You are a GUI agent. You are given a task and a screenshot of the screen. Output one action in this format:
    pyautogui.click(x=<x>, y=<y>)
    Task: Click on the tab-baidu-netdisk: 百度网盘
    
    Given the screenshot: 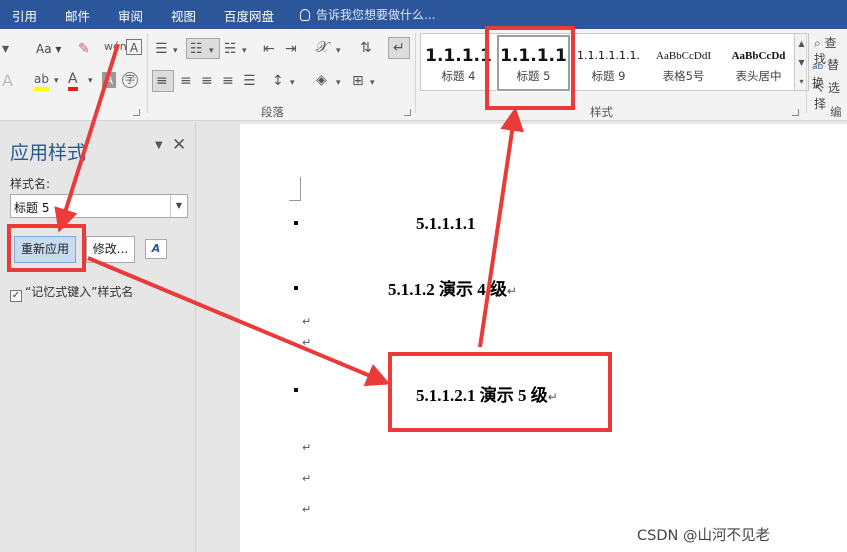 What is the action you would take?
    pyautogui.click(x=249, y=15)
    